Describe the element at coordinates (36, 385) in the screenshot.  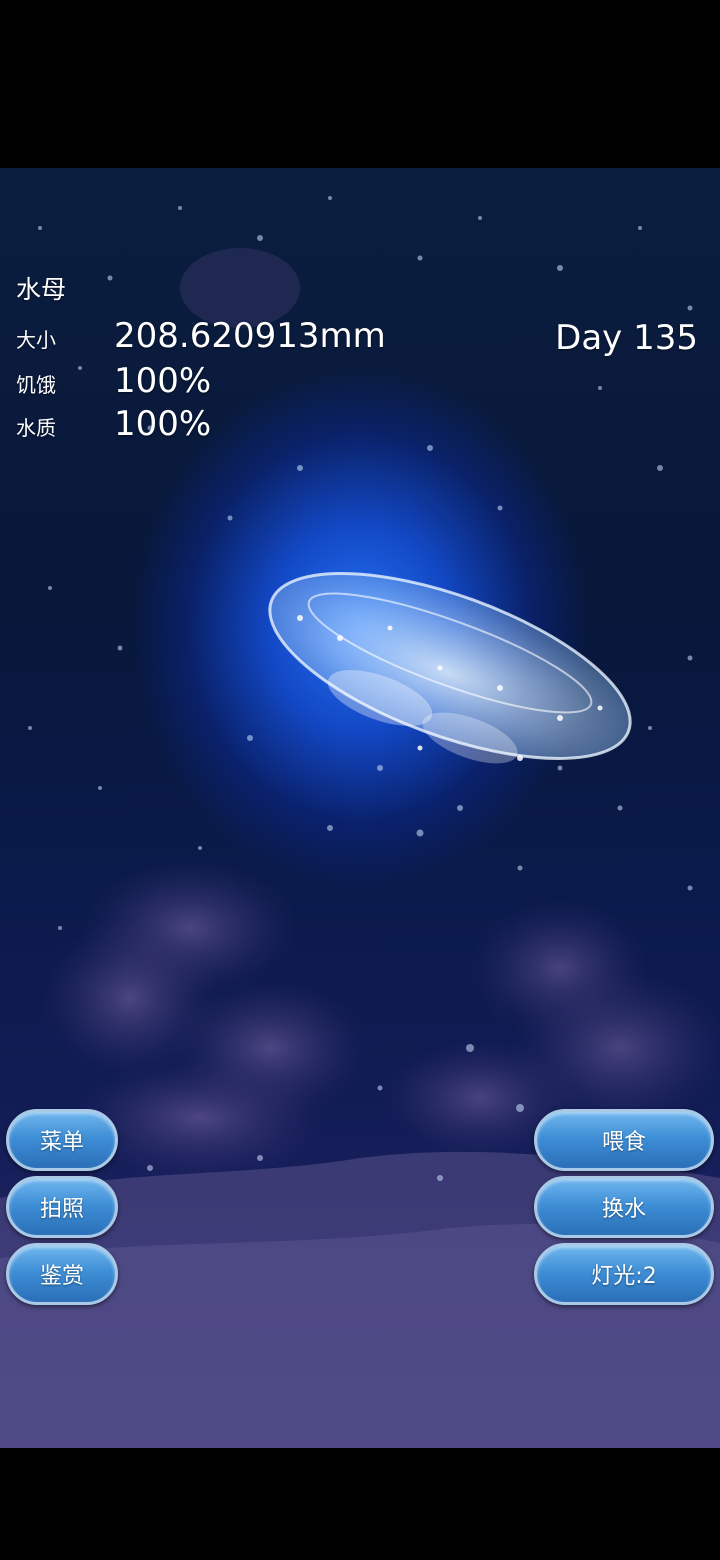
I see `hunger-label: 饥饿` at that location.